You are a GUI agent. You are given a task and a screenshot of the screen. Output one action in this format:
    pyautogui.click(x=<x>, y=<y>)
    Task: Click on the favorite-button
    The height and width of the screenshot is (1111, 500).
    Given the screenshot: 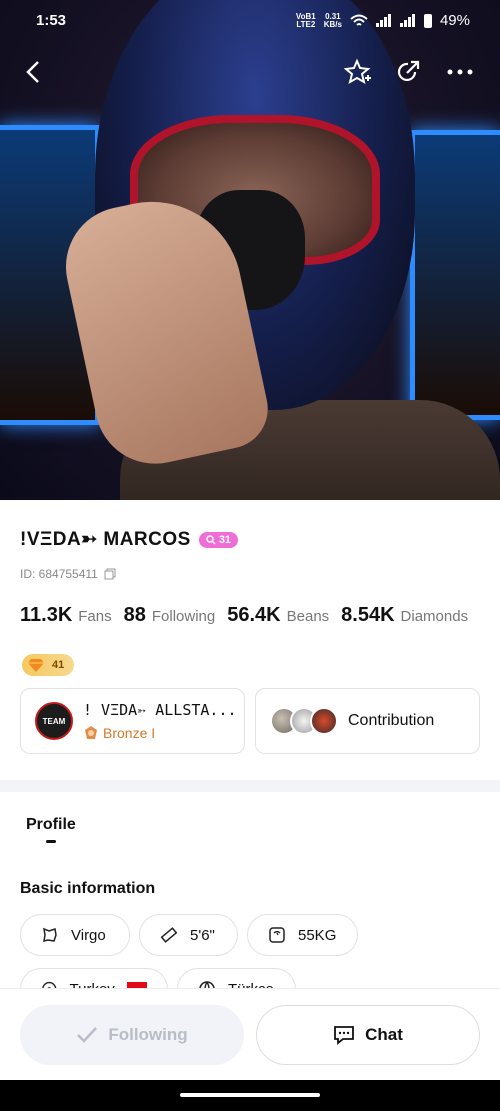 What is the action you would take?
    pyautogui.click(x=358, y=72)
    